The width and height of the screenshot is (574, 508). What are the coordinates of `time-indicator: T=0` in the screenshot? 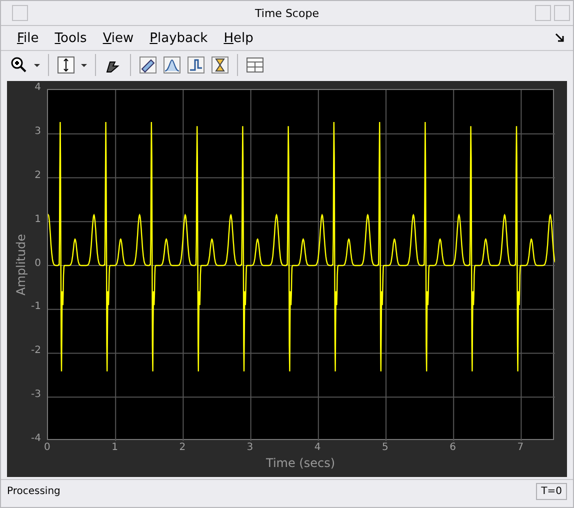 It's located at (551, 491).